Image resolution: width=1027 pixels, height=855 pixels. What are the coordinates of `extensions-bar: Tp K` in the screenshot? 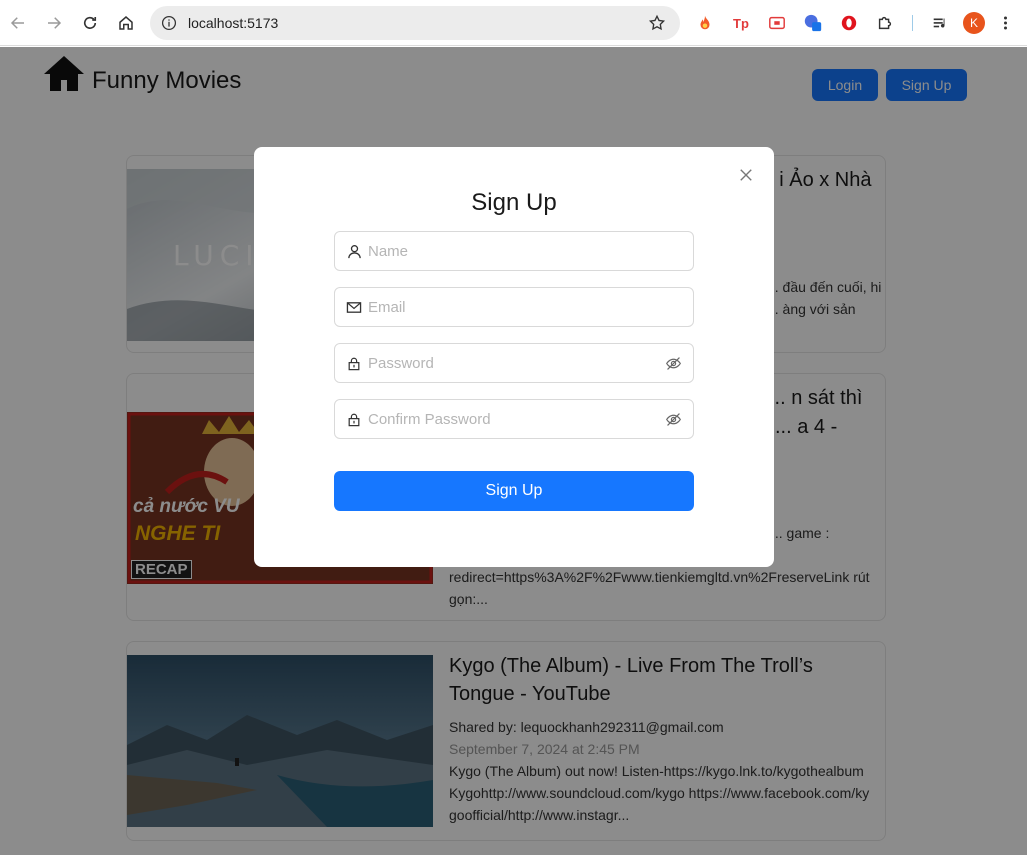 It's located at (853, 23).